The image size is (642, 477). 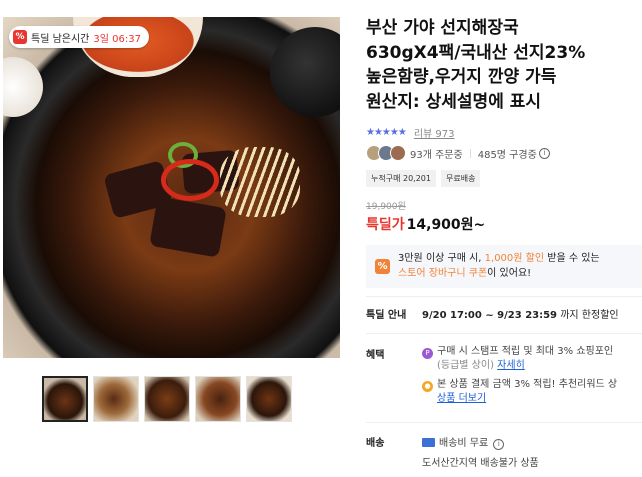 What do you see at coordinates (446, 225) in the screenshot?
I see `deal-price: 14,900원~` at bounding box center [446, 225].